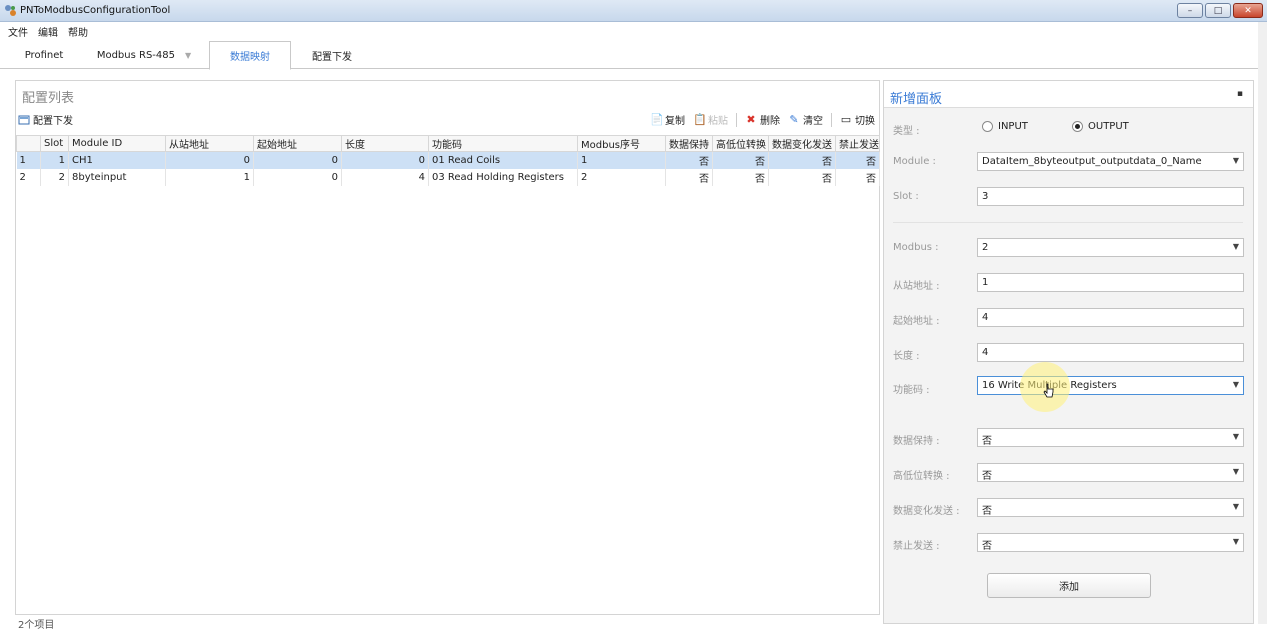 The image size is (1267, 631). What do you see at coordinates (1110, 507) in the screenshot?
I see `send-on-change-select: 否 ▼` at bounding box center [1110, 507].